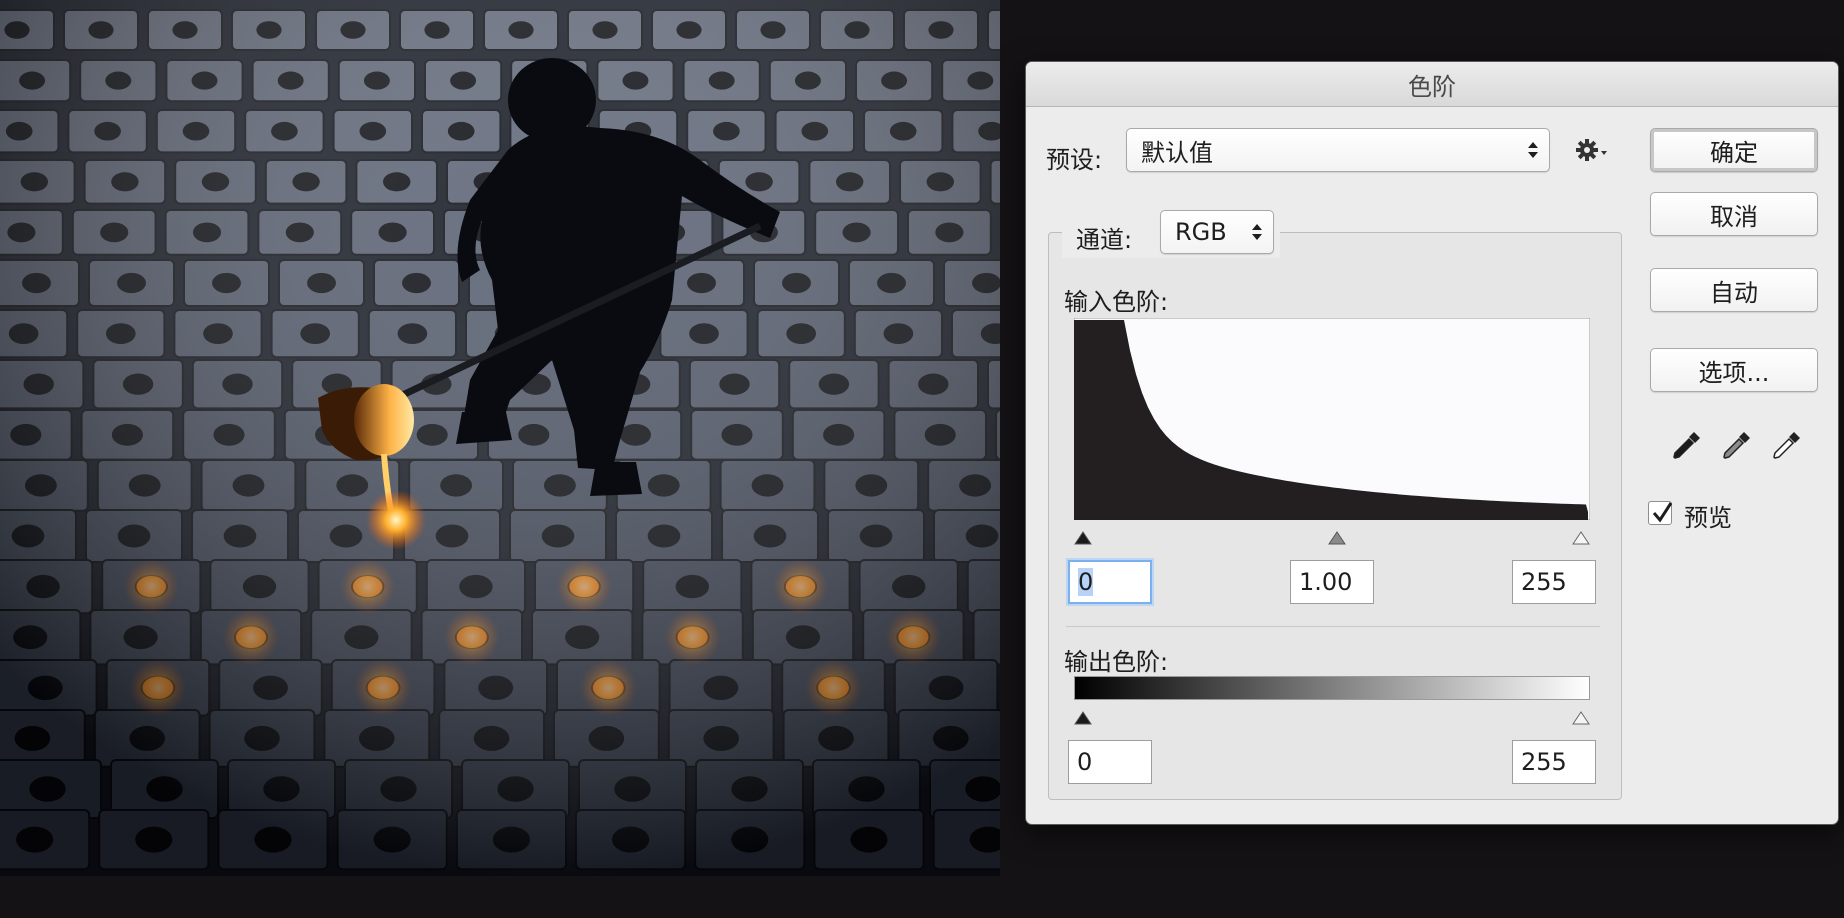 Image resolution: width=1844 pixels, height=918 pixels. I want to click on channel-select: RGB, so click(1217, 232).